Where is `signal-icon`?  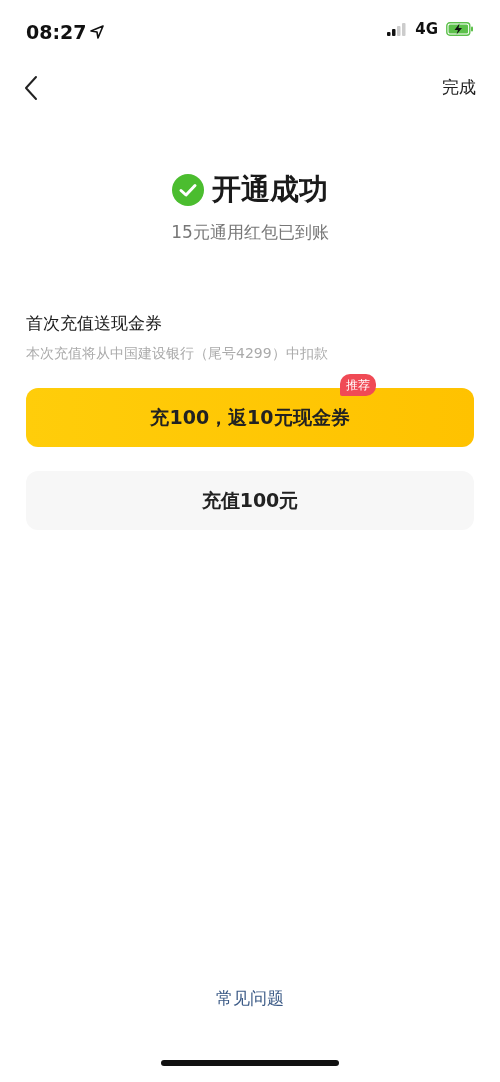
signal-icon is located at coordinates (397, 29).